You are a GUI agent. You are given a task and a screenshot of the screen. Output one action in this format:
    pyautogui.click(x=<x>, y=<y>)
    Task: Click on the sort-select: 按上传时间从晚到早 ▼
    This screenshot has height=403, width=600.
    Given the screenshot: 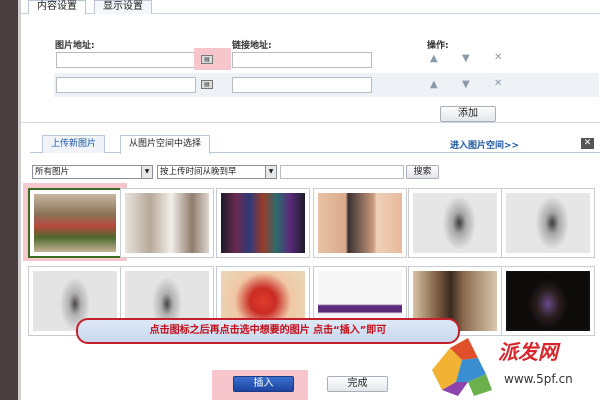 What is the action you would take?
    pyautogui.click(x=217, y=172)
    